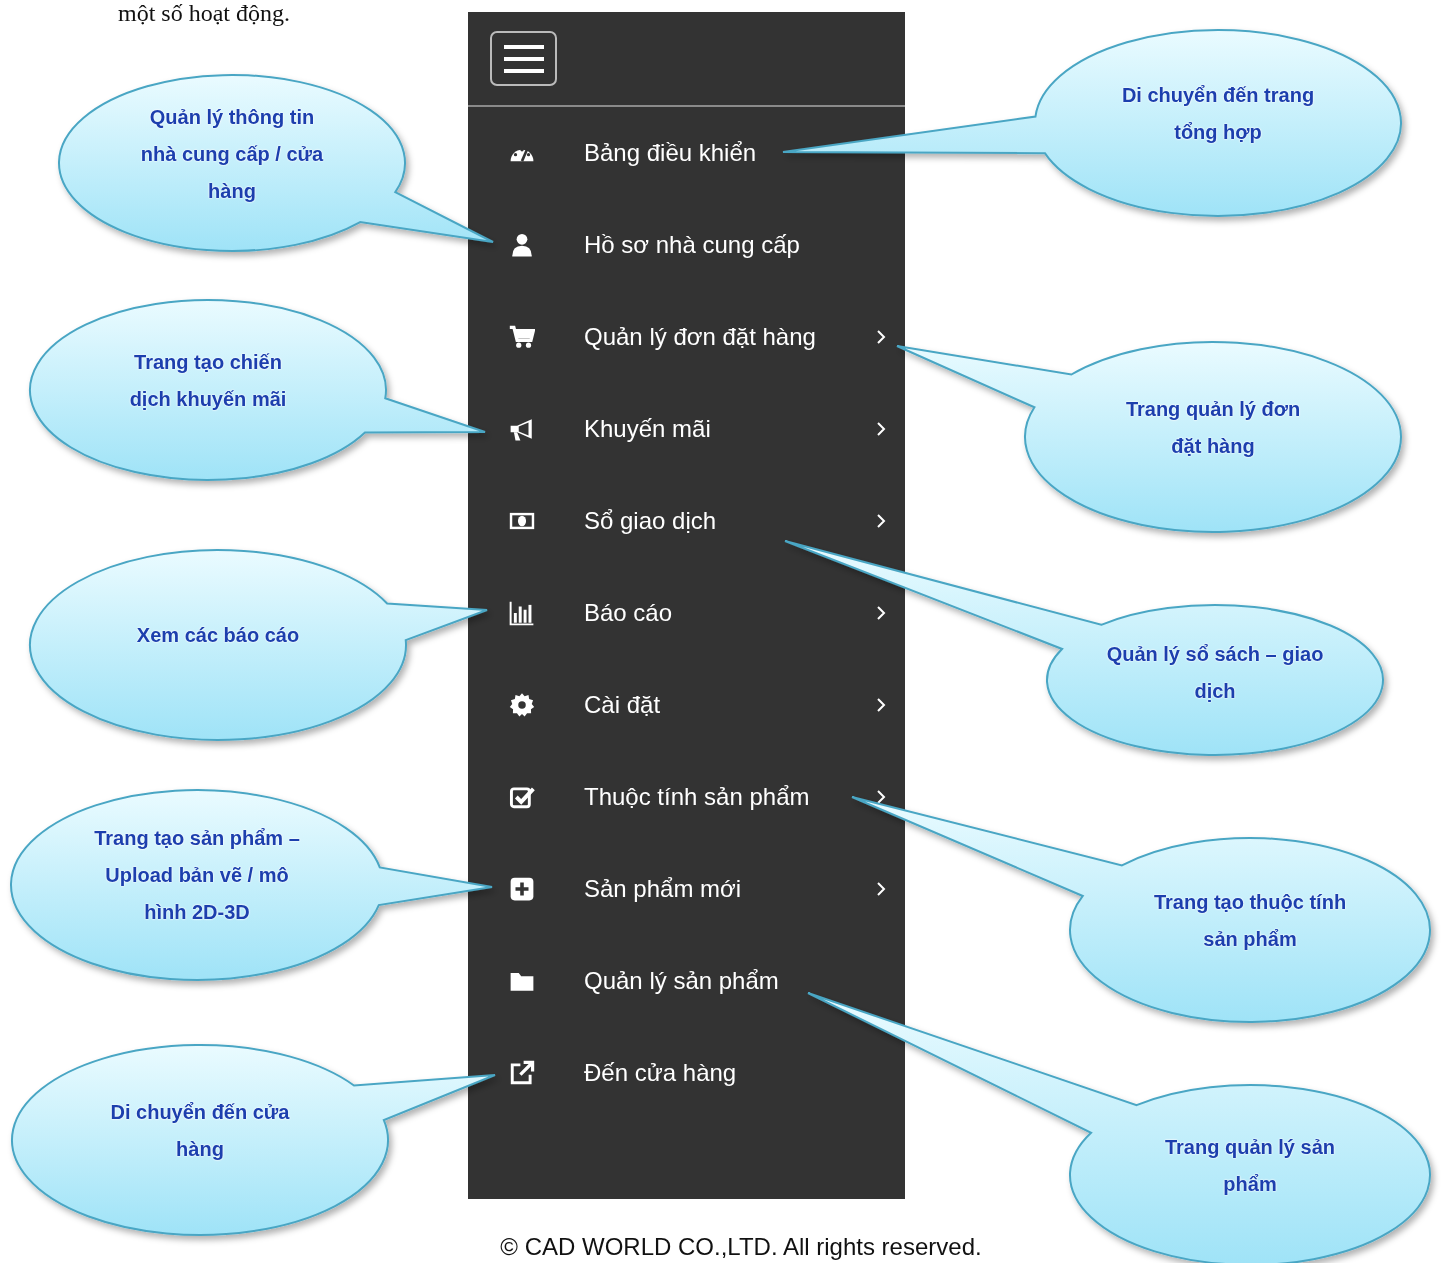 The width and height of the screenshot is (1441, 1263). I want to click on sidebar-item: Quản lý đơn đặt hàng, so click(686, 337).